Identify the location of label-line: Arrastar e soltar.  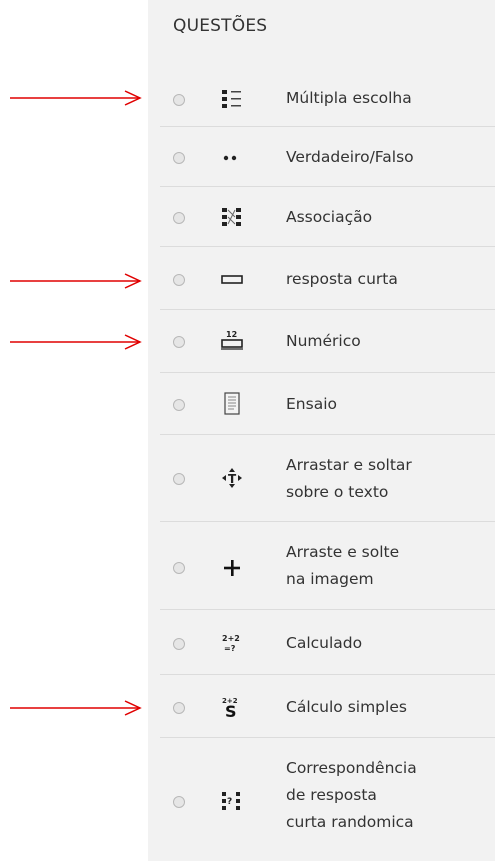
(349, 465).